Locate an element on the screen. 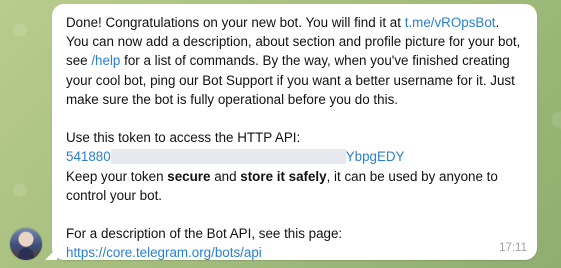 The image size is (561, 268). bot-link: t.me/vROpsBot is located at coordinates (450, 22).